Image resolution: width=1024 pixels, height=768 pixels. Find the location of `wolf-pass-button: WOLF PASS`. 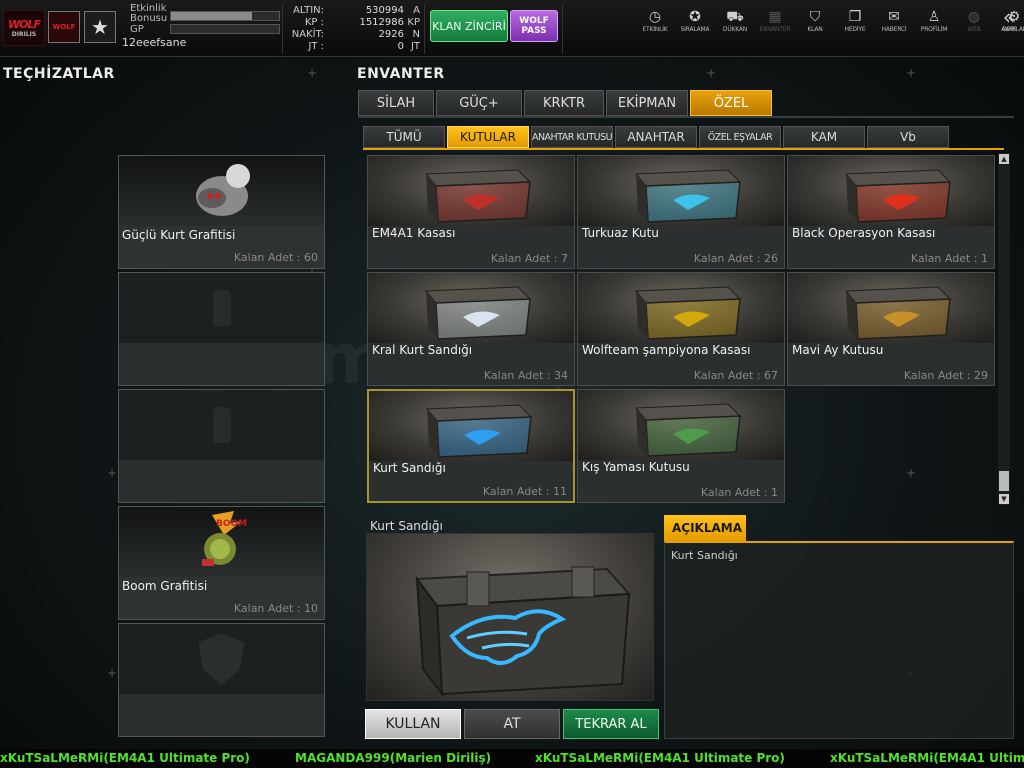

wolf-pass-button: WOLF PASS is located at coordinates (534, 26).